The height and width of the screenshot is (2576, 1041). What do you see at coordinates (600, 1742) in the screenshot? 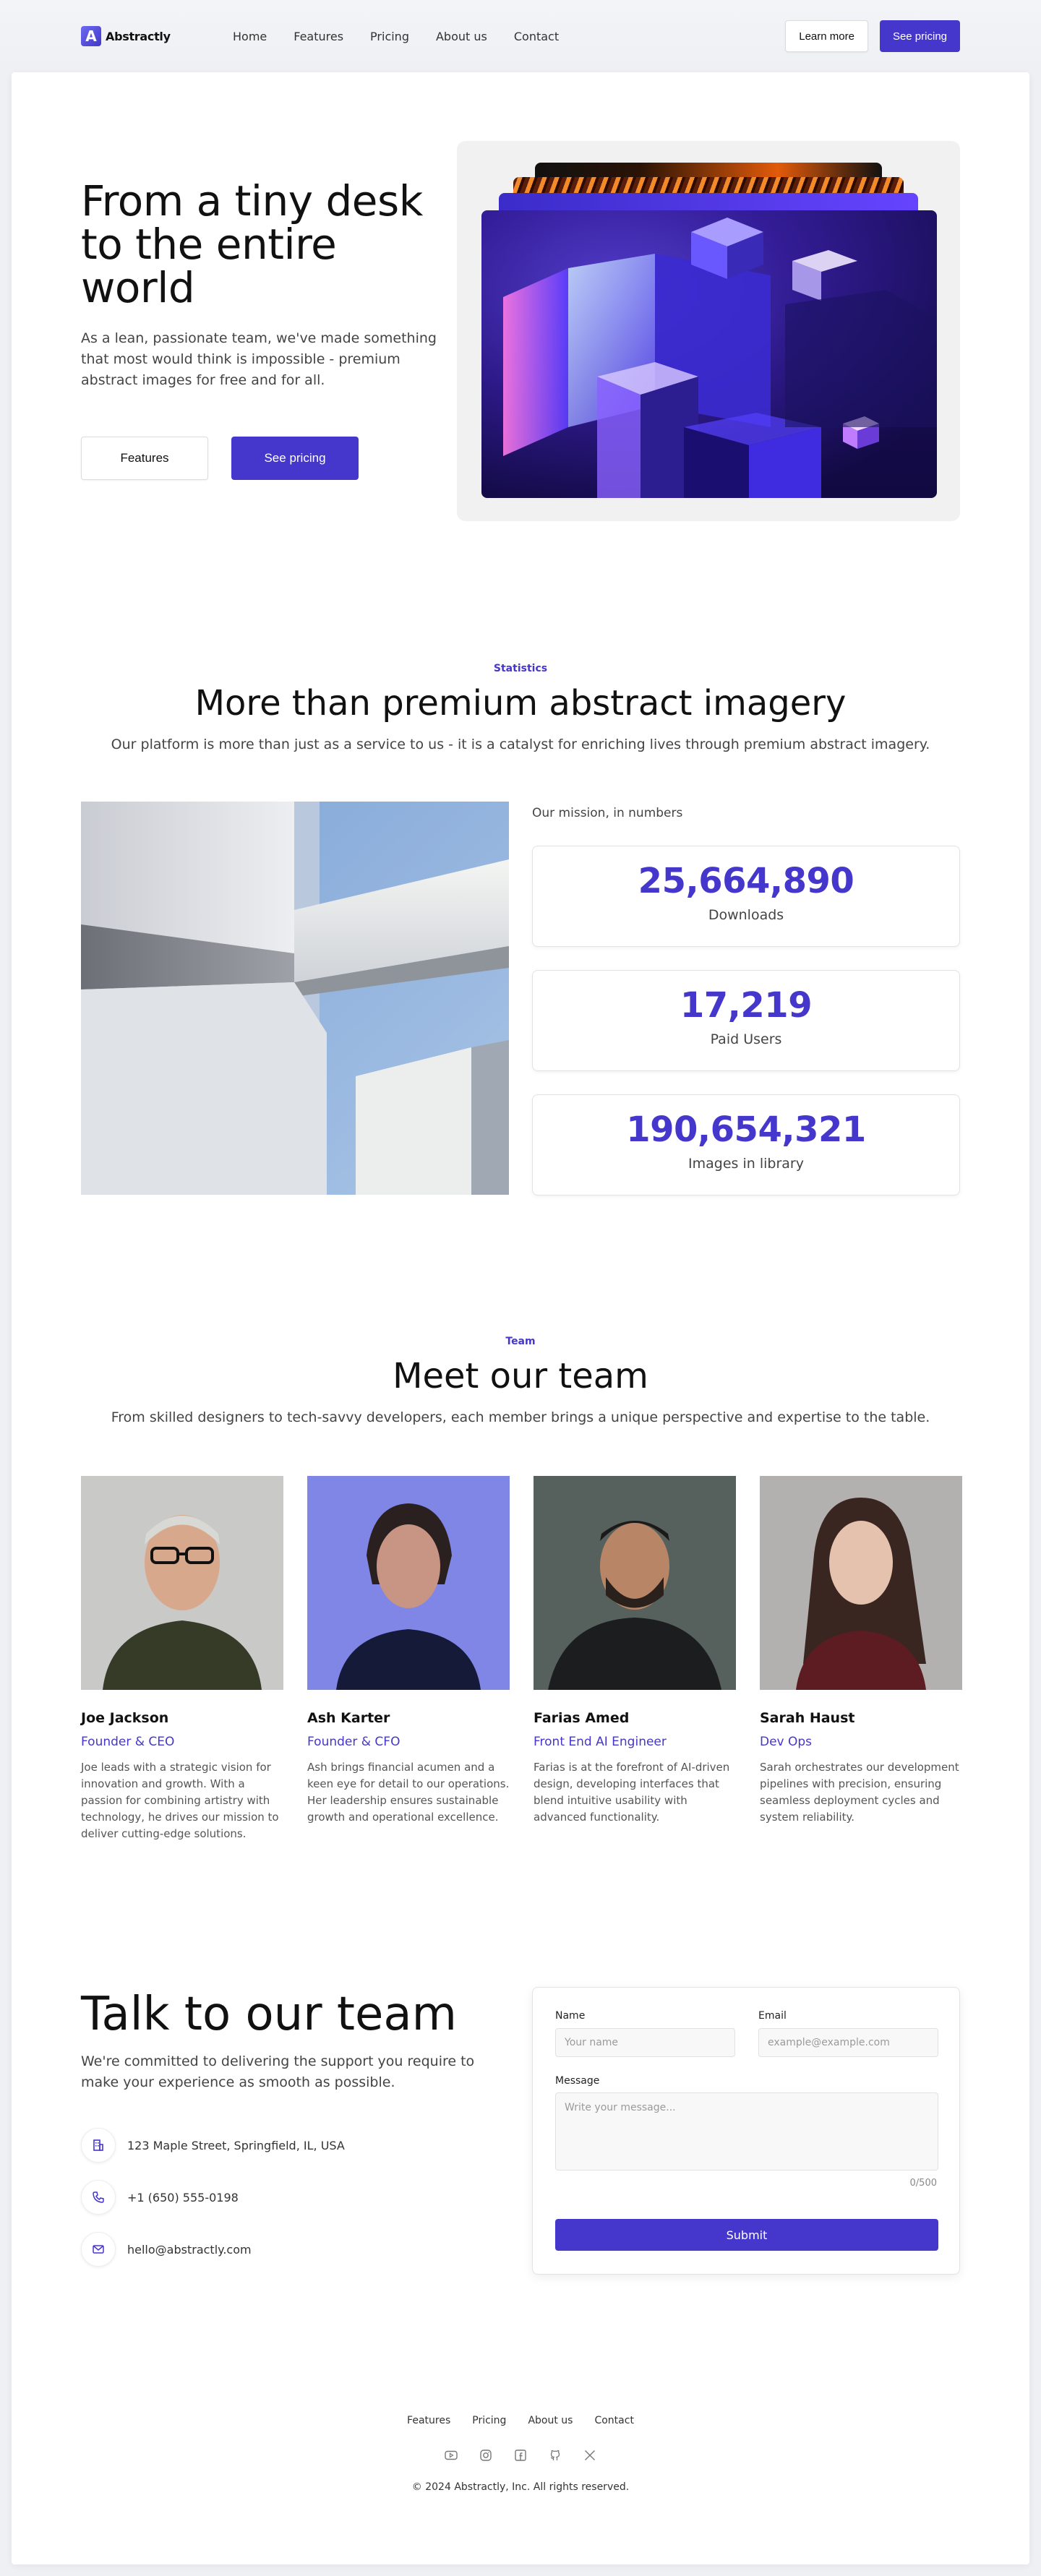
I see `member-role: Front End AI Engineer` at bounding box center [600, 1742].